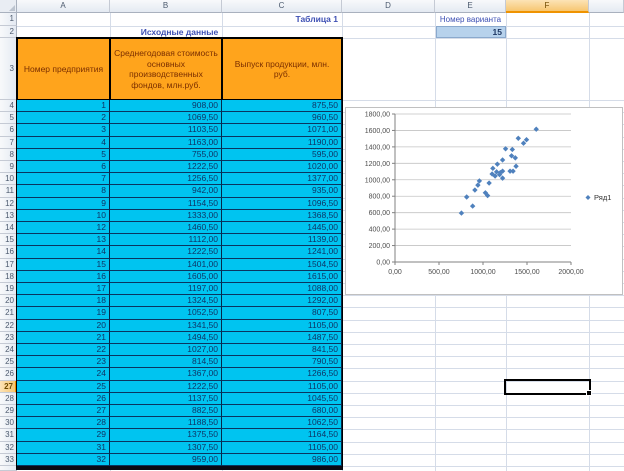 The image size is (624, 471). What do you see at coordinates (282, 69) in the screenshot?
I see `table-header-output: Выпуск продукции, млн. руб.` at bounding box center [282, 69].